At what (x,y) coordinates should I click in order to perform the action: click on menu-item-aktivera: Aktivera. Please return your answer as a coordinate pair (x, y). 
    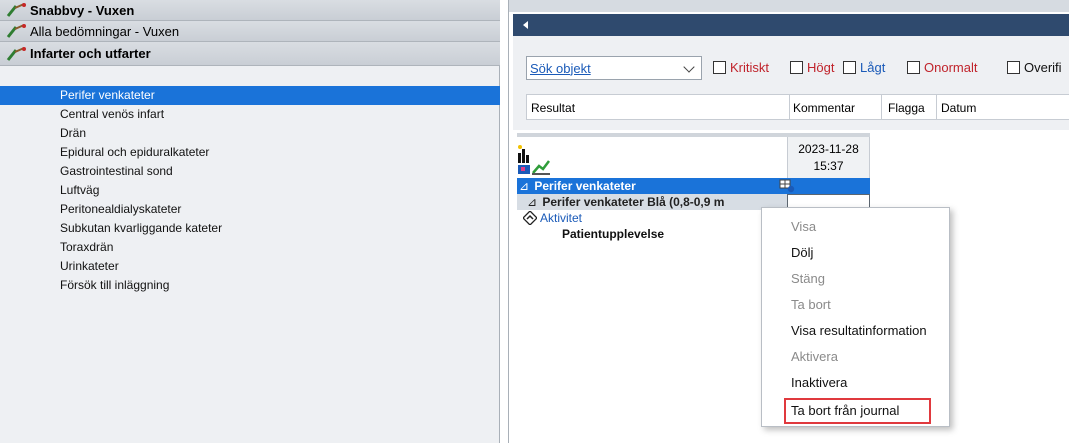
    Looking at the image, I should click on (855, 357).